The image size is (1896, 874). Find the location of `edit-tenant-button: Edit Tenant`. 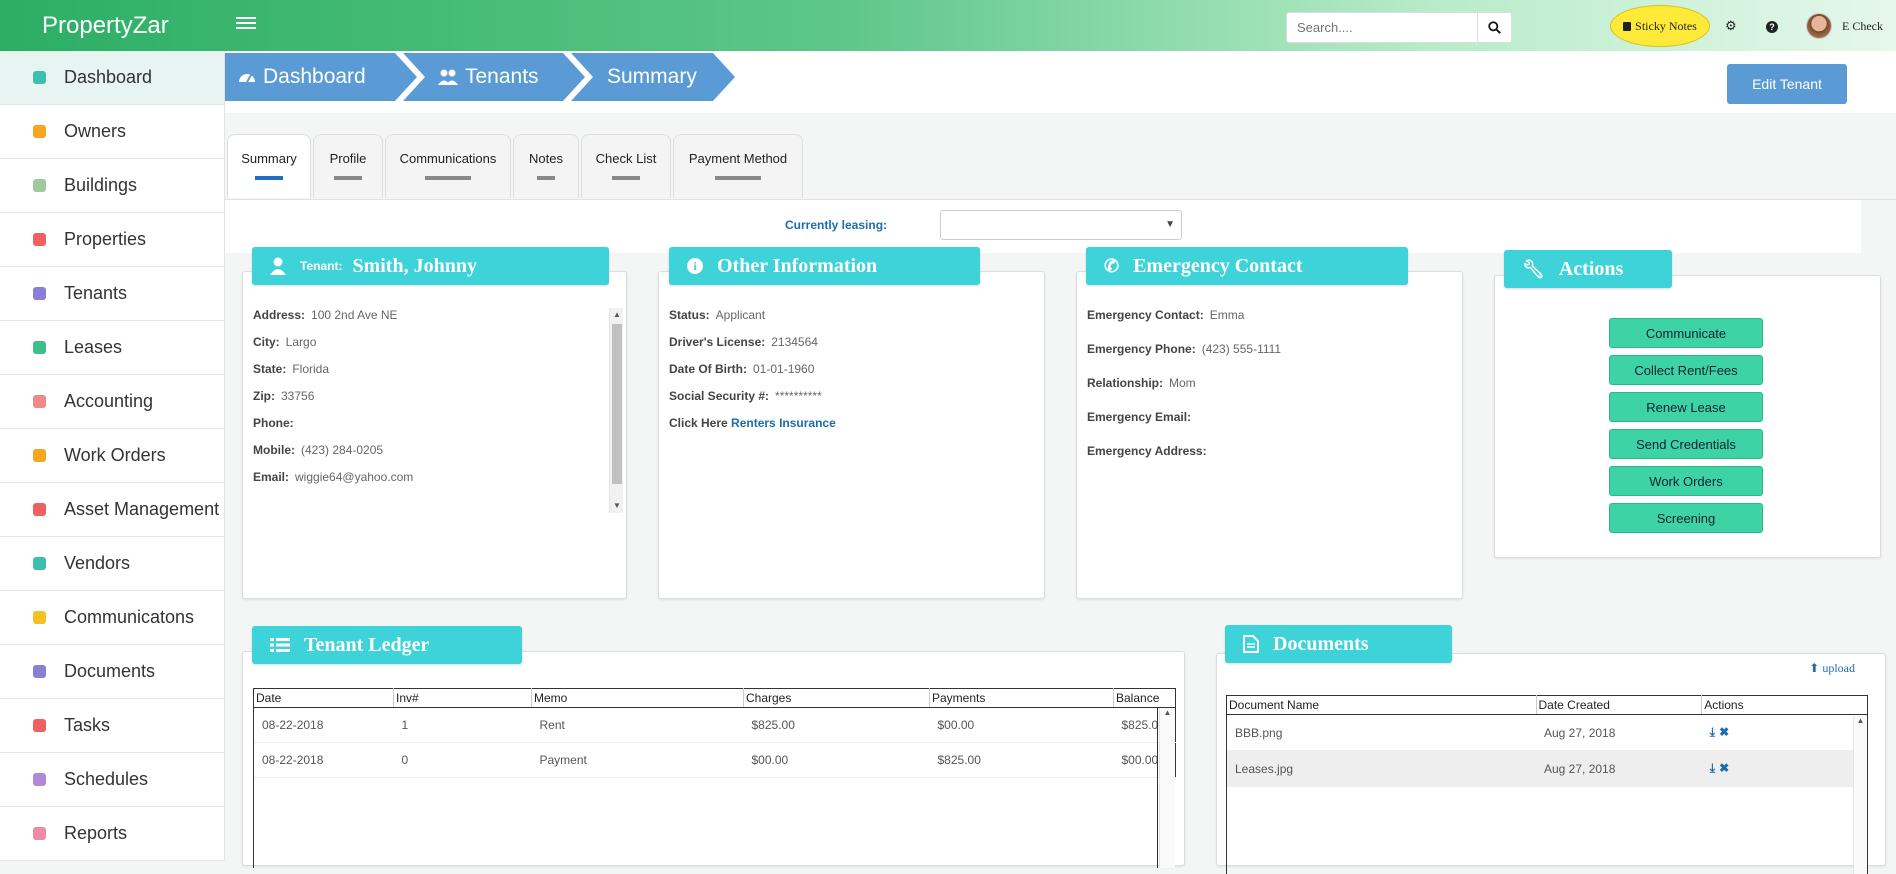

edit-tenant-button: Edit Tenant is located at coordinates (1787, 84).